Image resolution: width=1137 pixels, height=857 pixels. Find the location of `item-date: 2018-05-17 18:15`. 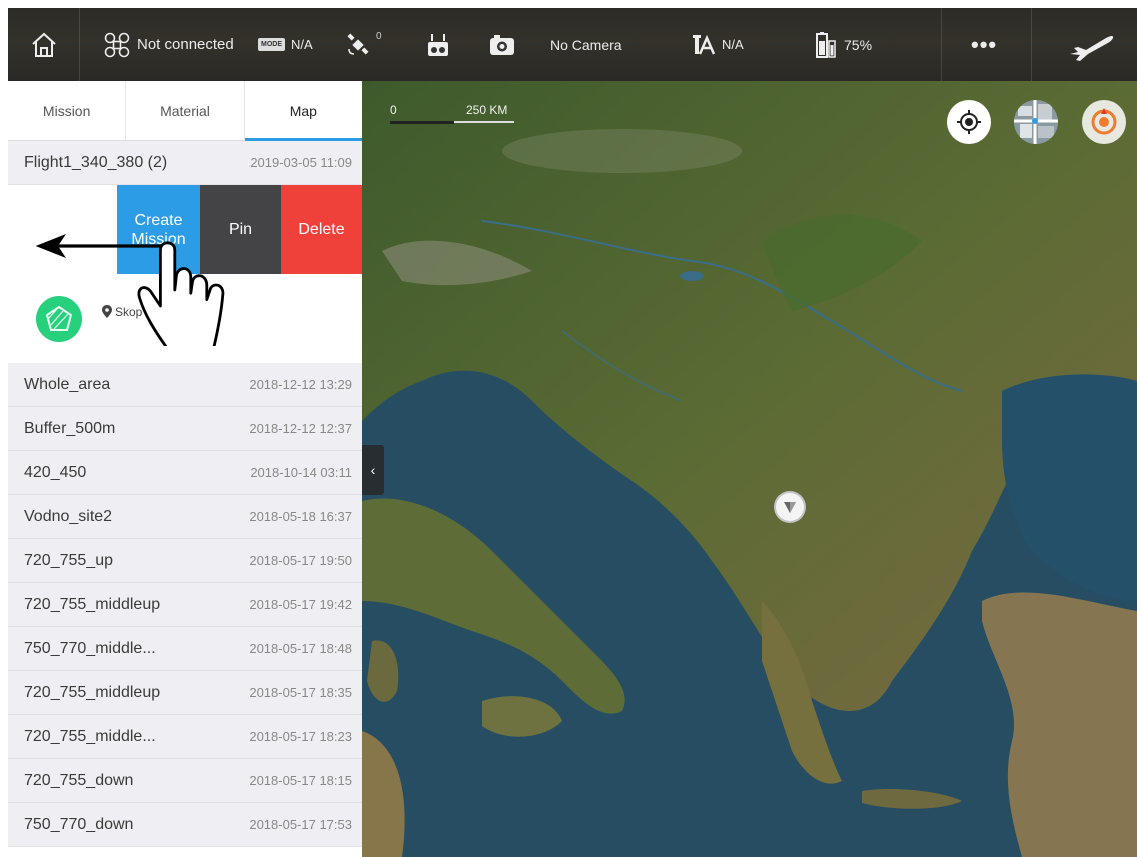

item-date: 2018-05-17 18:15 is located at coordinates (300, 780).